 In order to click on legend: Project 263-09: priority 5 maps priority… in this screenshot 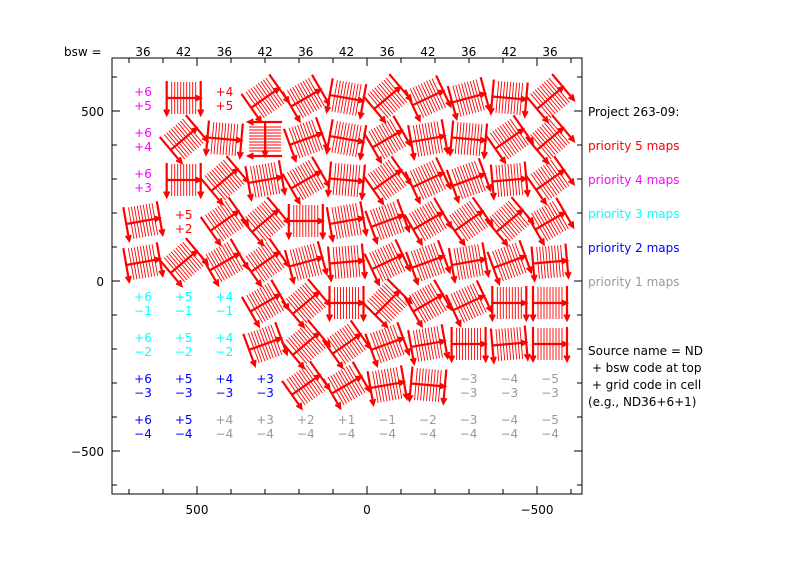, I will do `click(645, 257)`.